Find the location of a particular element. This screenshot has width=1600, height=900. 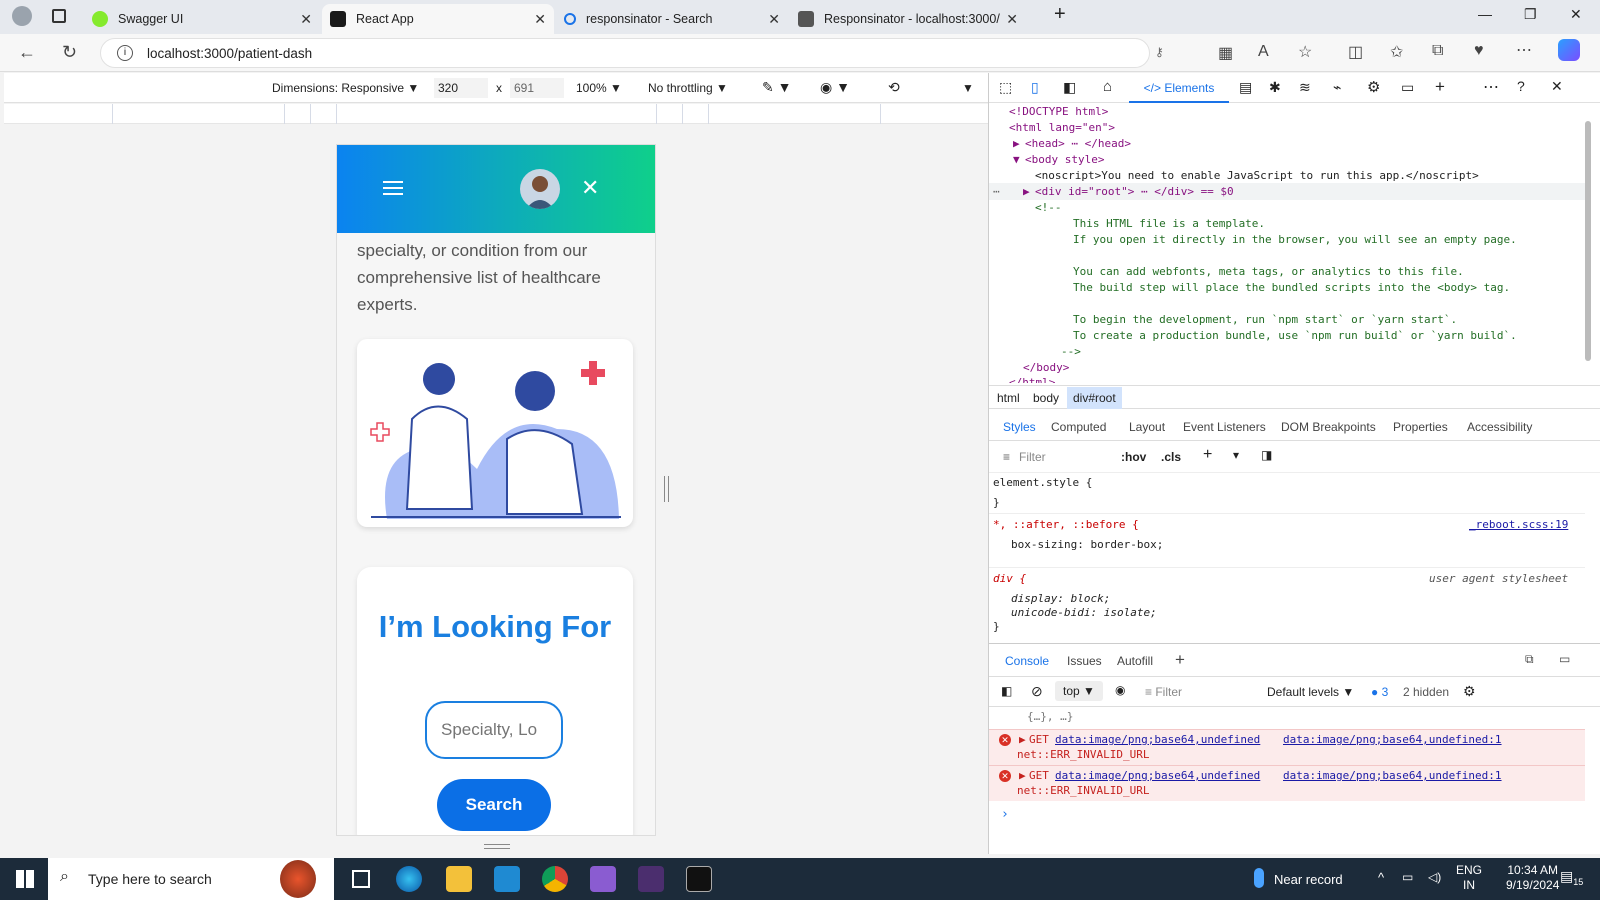

new-tab-icon: + is located at coordinates (1060, 14).